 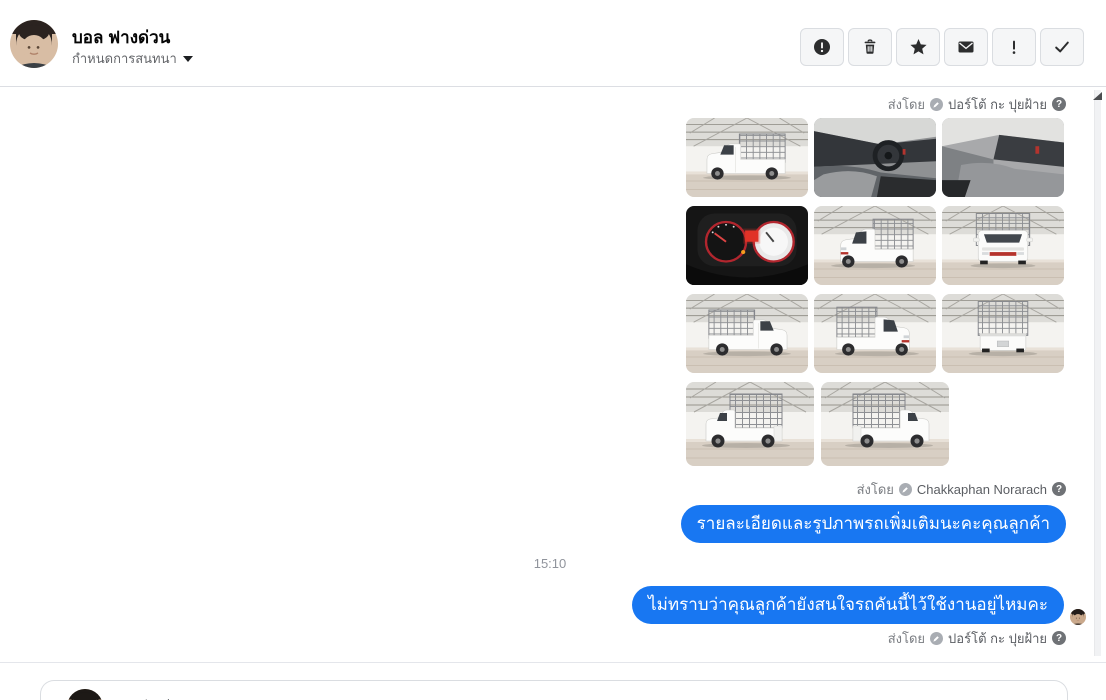 What do you see at coordinates (817, 424) in the screenshot?
I see `photo-grid-bottom` at bounding box center [817, 424].